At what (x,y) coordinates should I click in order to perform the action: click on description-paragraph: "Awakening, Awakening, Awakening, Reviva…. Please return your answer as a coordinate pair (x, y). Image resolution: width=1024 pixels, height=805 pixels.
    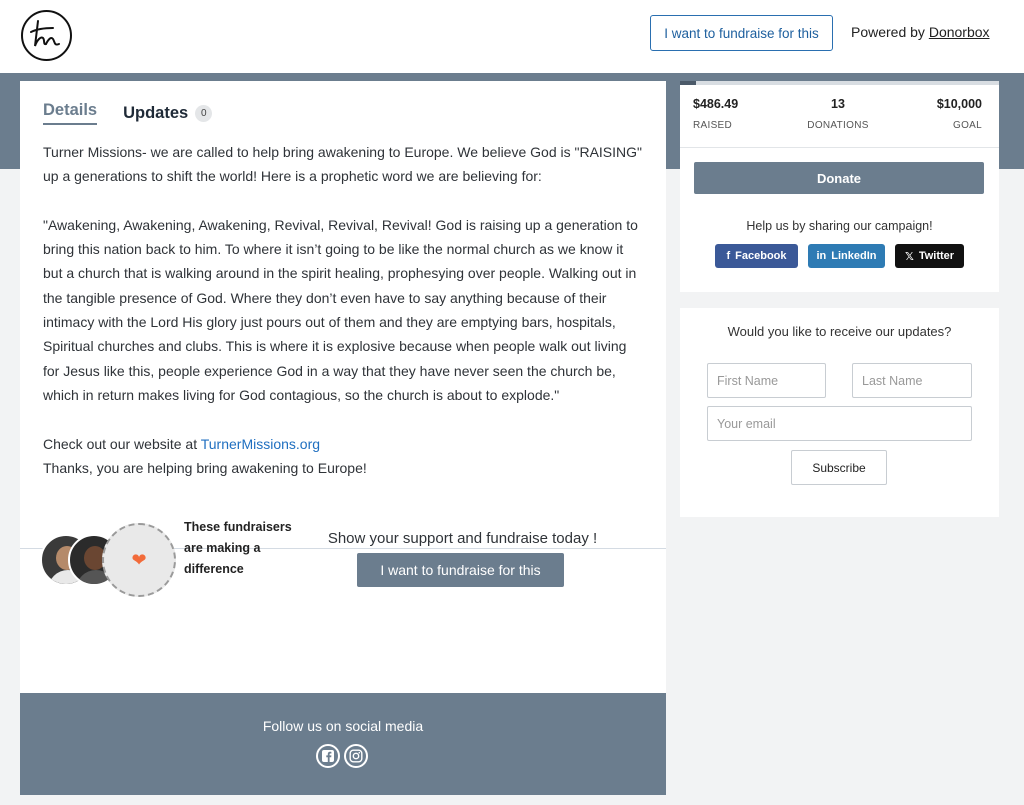
    Looking at the image, I should click on (340, 309).